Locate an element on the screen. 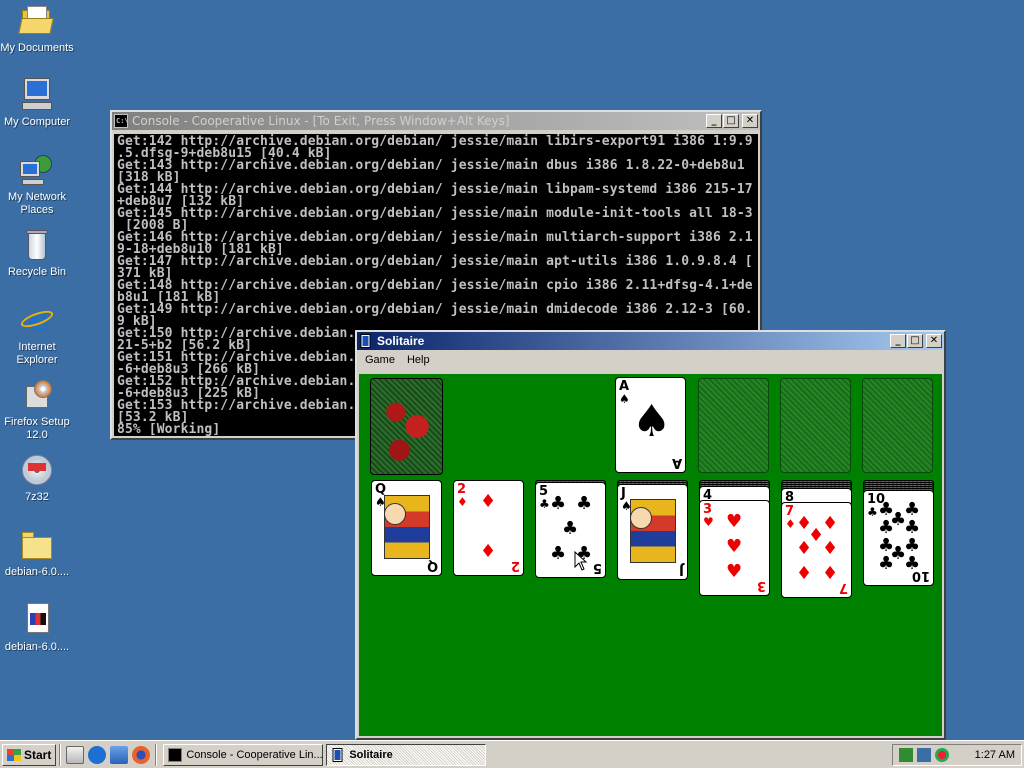 Image resolution: width=1024 pixels, height=768 pixels. desktop-icon-internet-explorer: e Internet Explorer is located at coordinates (37, 335).